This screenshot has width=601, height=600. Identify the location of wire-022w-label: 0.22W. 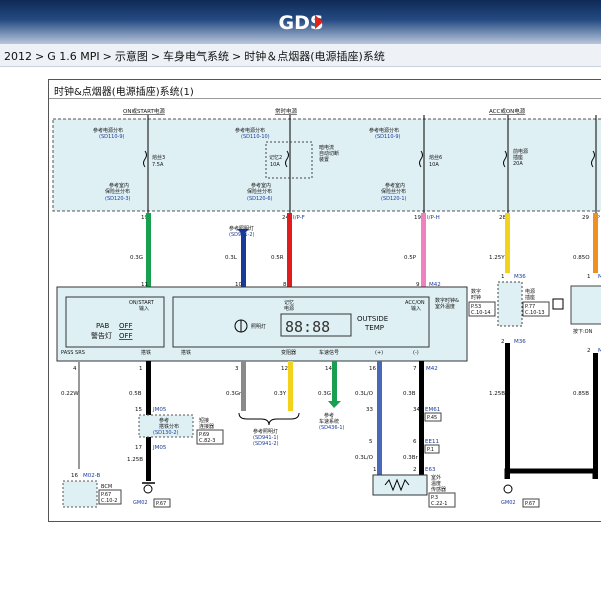
(70, 394).